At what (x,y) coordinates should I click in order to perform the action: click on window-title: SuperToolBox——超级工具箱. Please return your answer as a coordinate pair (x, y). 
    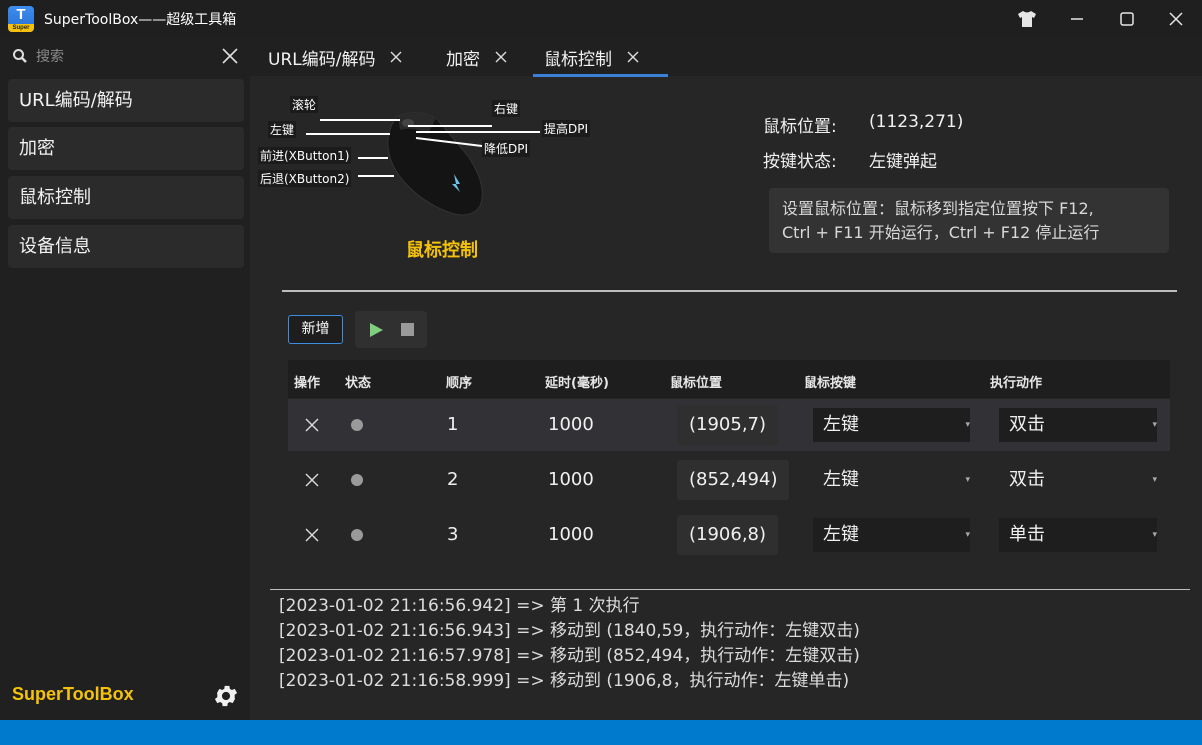
    Looking at the image, I should click on (140, 20).